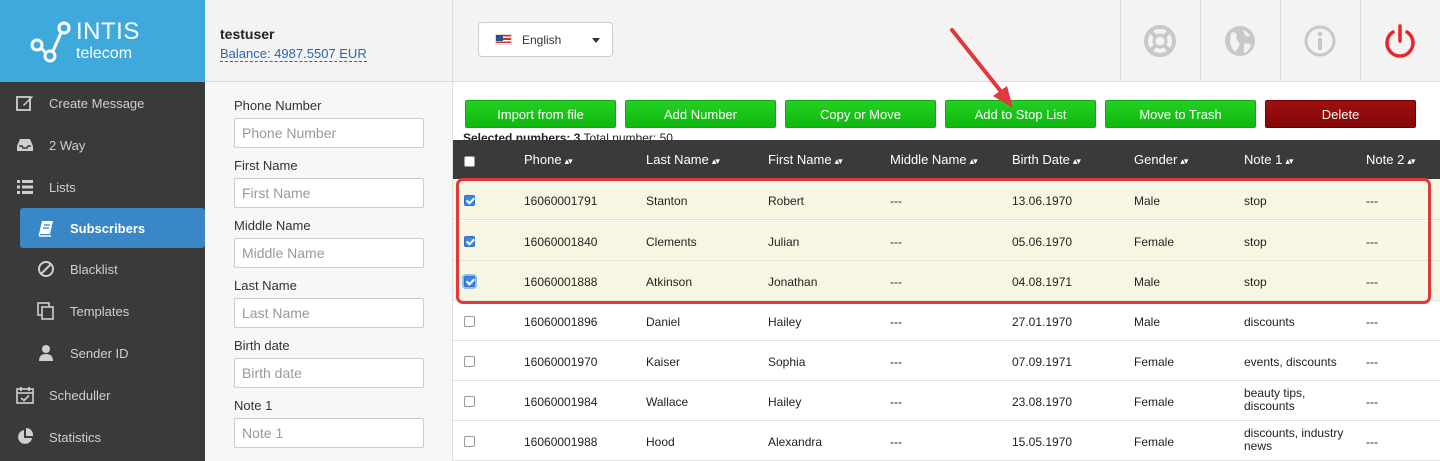  I want to click on middle-name-label: Middle Name, so click(272, 225).